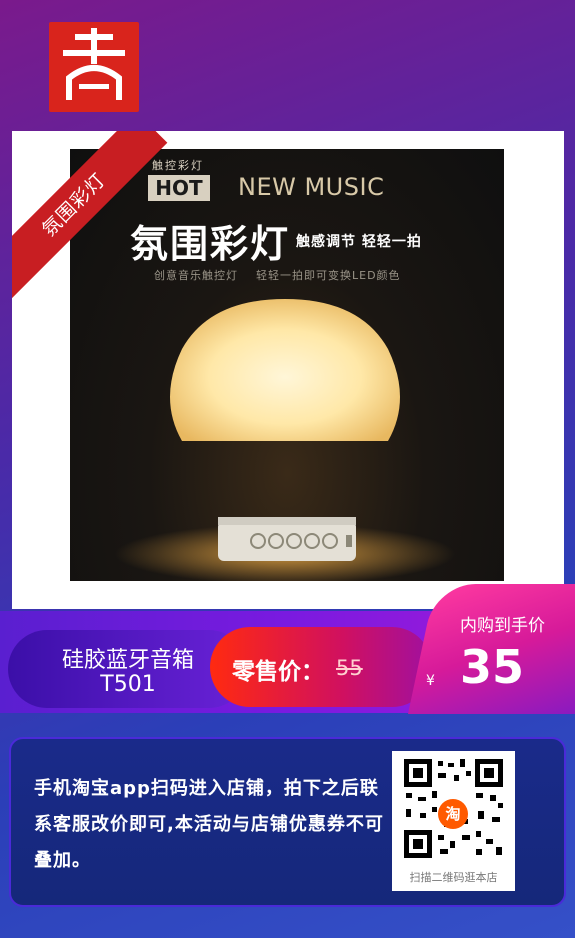  I want to click on corner-ribbon: 氛围彩灯, so click(90, 215).